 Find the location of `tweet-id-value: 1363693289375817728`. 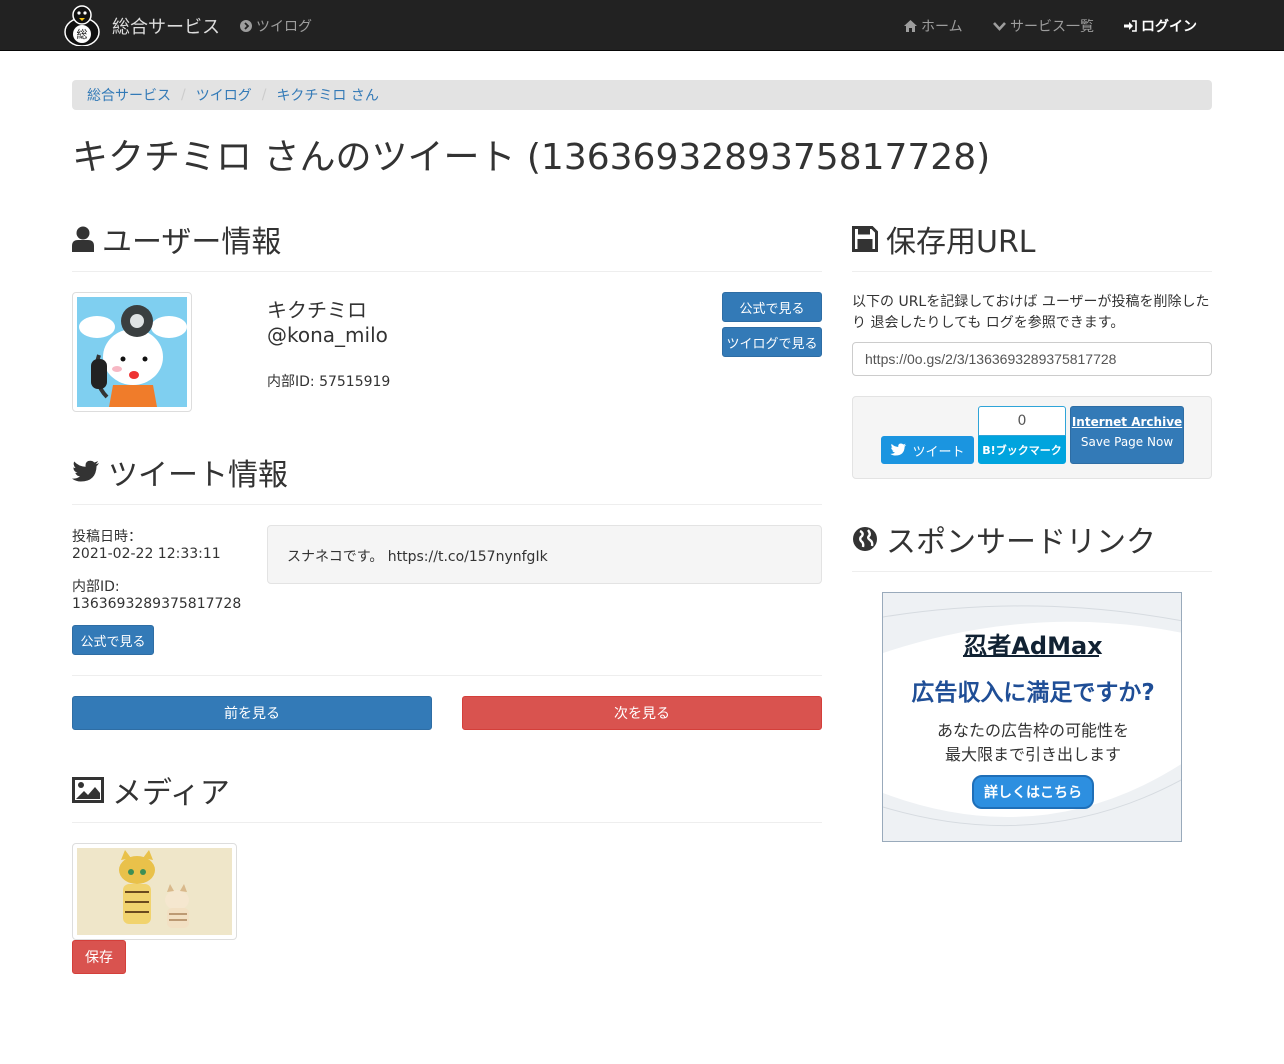

tweet-id-value: 1363693289375817728 is located at coordinates (157, 604).